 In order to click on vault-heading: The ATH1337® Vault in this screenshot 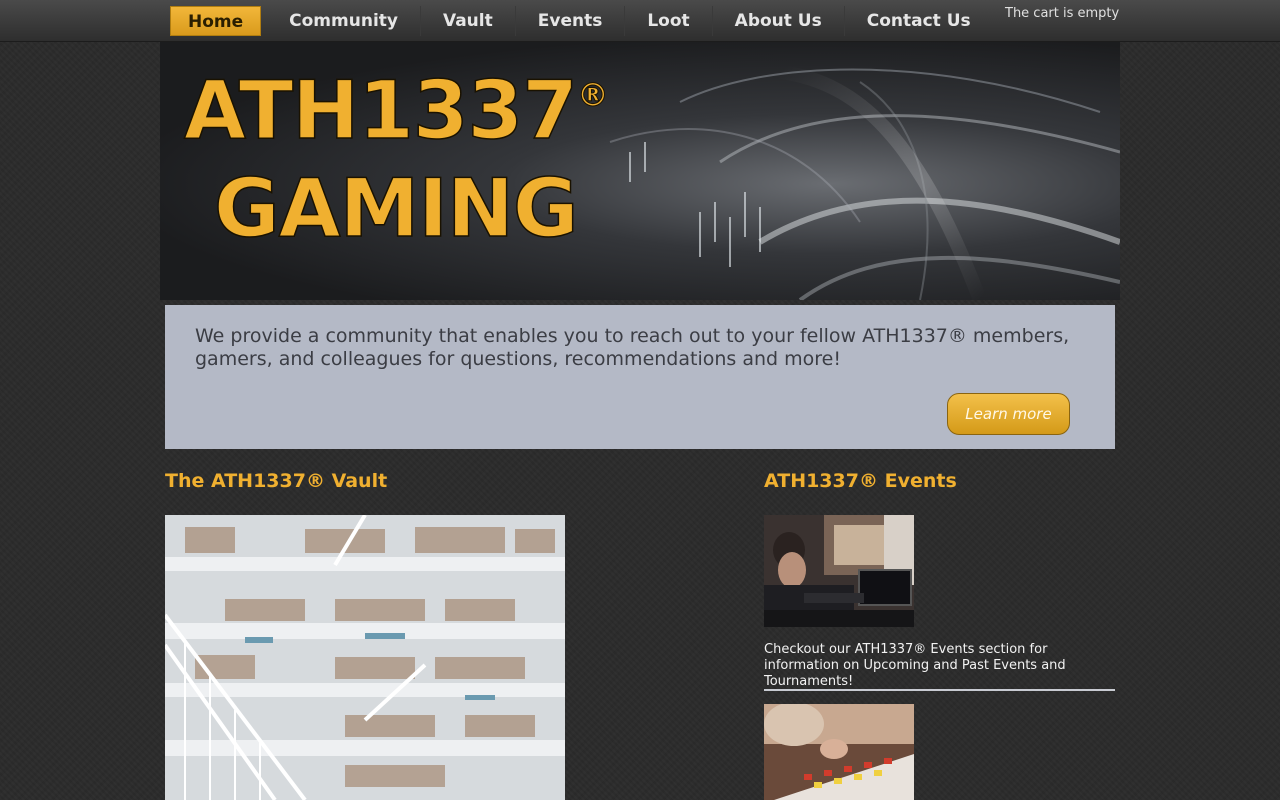, I will do `click(276, 481)`.